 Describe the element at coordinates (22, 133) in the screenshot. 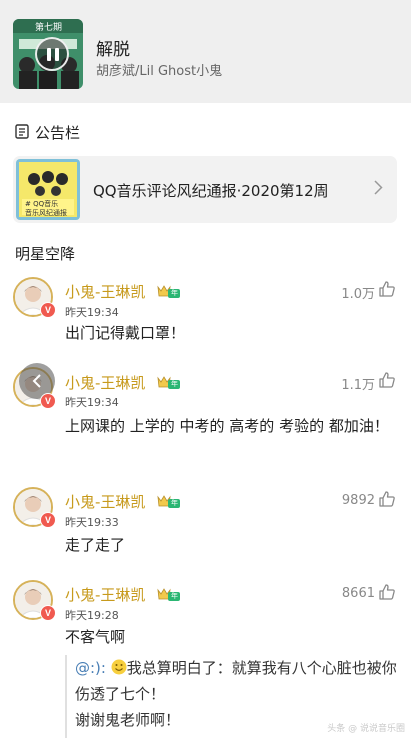

I see `notice-icon` at that location.